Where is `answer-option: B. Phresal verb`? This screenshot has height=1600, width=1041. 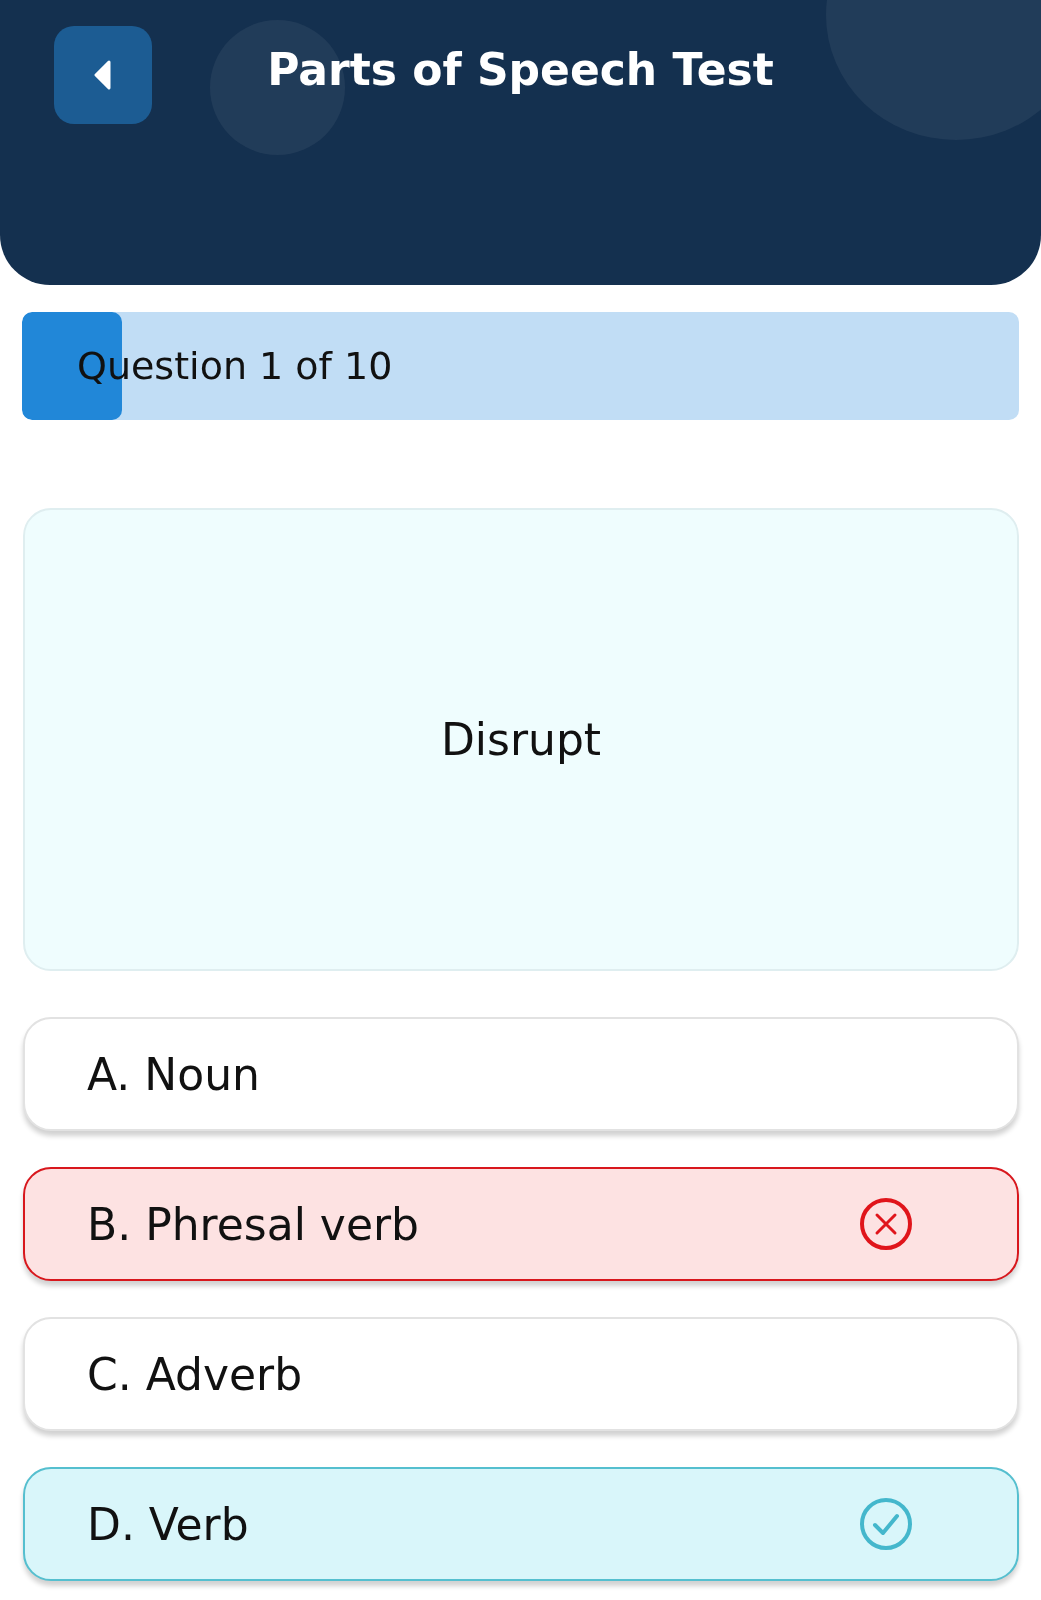 answer-option: B. Phresal verb is located at coordinates (521, 1224).